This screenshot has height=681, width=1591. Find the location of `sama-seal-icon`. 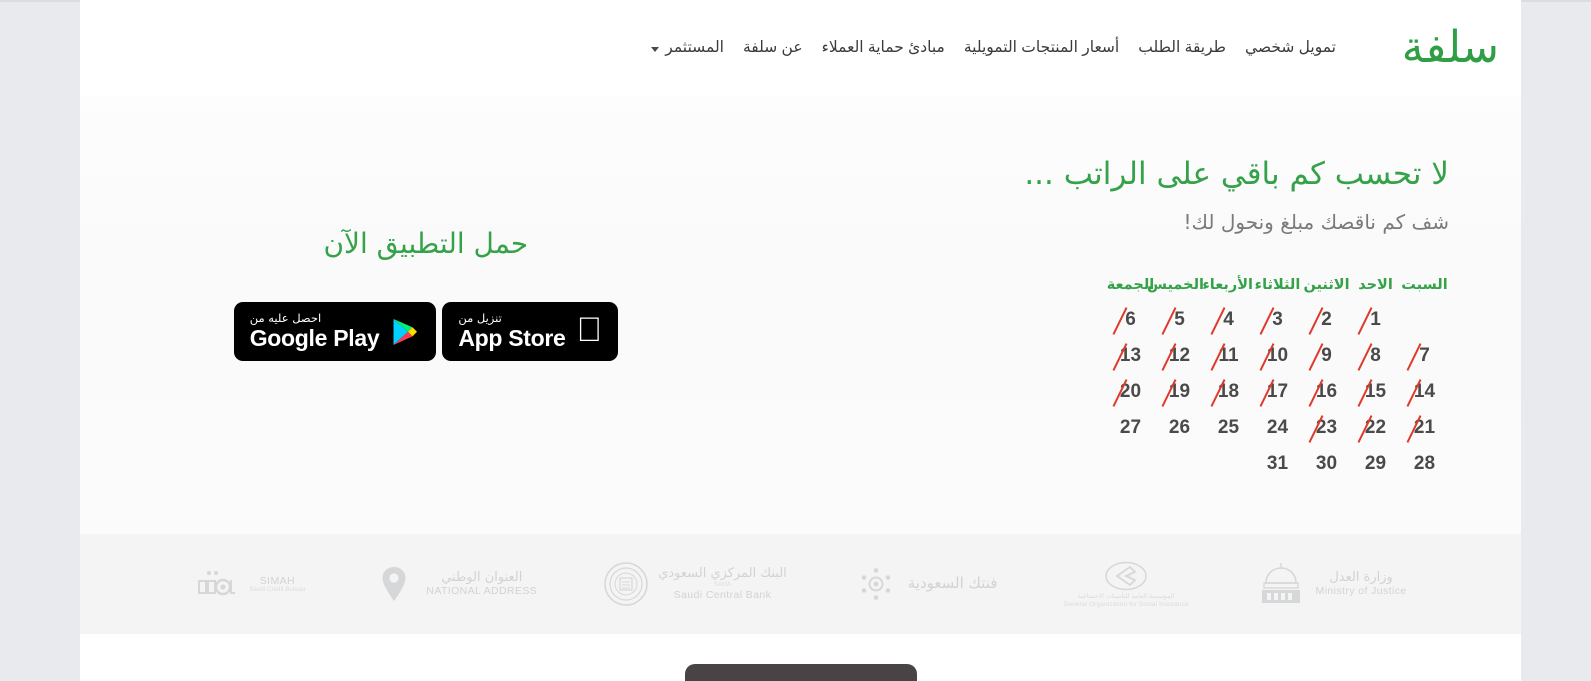

sama-seal-icon is located at coordinates (626, 584).